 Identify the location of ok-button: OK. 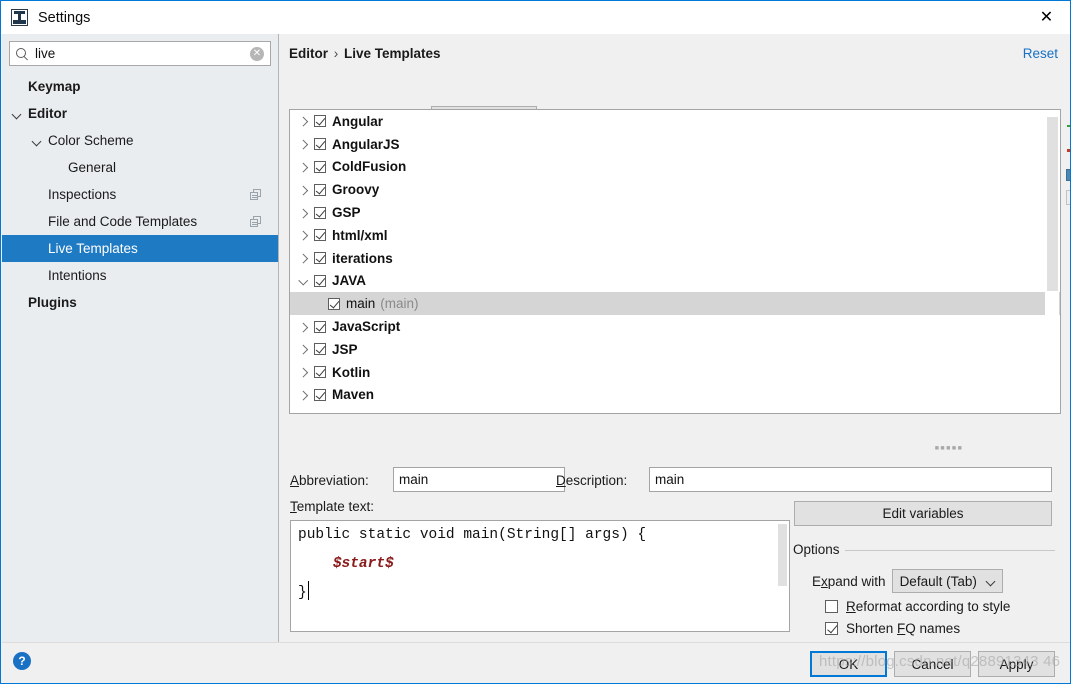
(848, 664).